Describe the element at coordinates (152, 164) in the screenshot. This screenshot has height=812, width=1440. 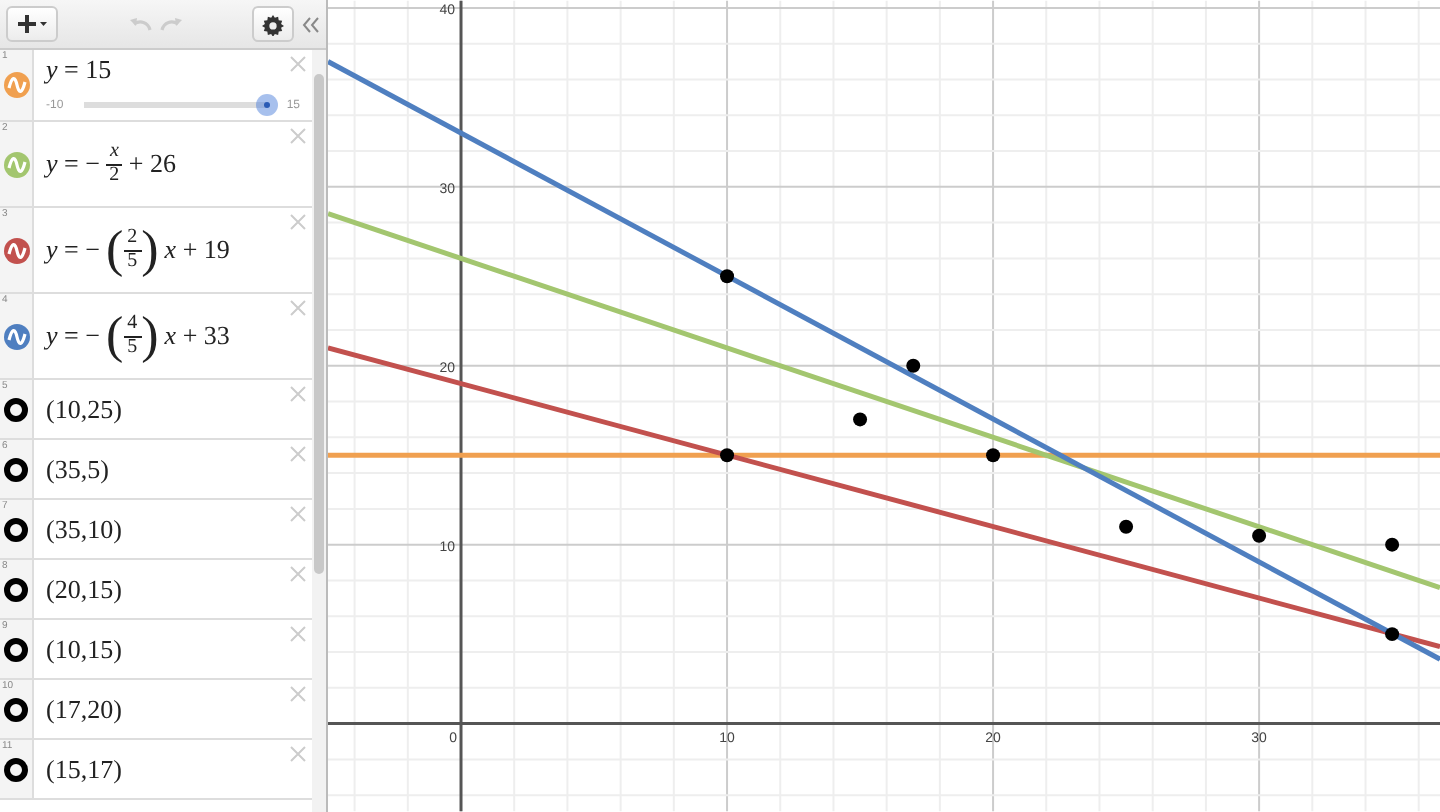
I see `math-text: + 26` at that location.